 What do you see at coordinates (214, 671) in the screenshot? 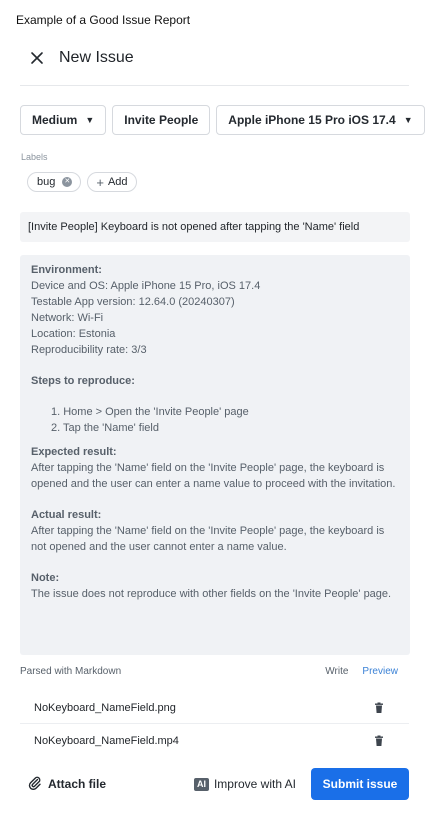
I see `markdown-bar: Parsed with Markdown Write Preview` at bounding box center [214, 671].